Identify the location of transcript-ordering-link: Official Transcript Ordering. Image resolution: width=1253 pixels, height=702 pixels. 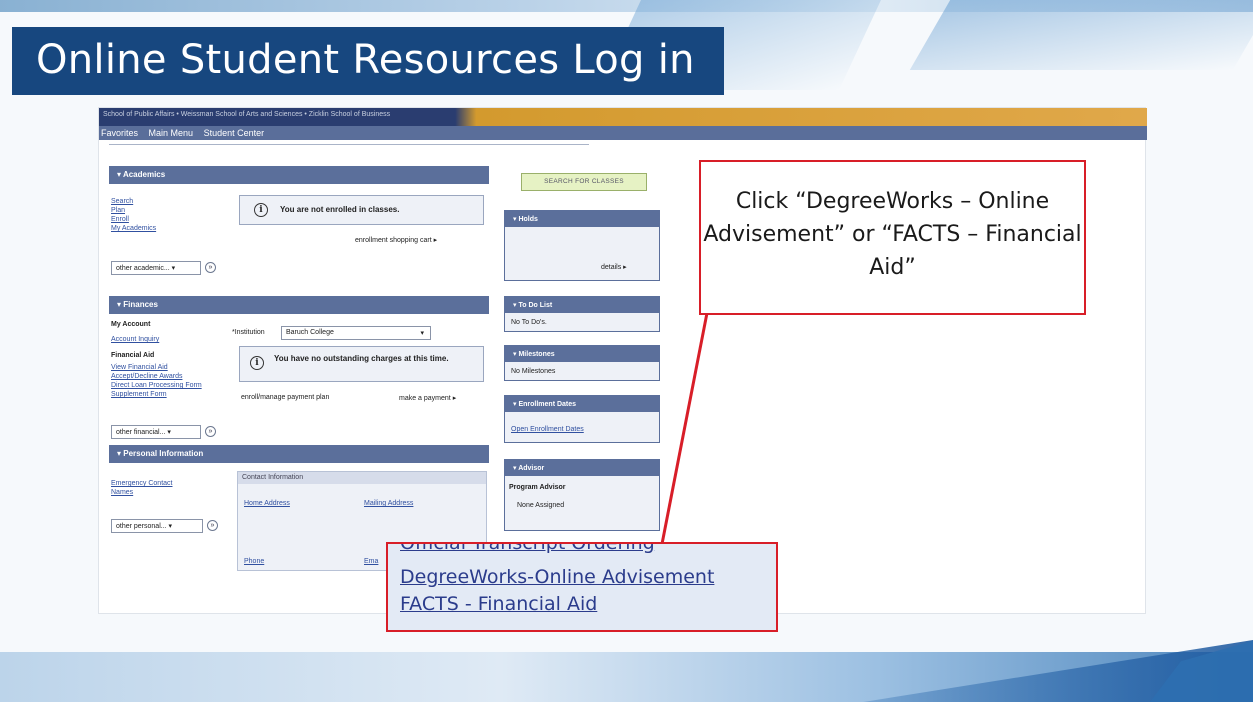
(527, 549).